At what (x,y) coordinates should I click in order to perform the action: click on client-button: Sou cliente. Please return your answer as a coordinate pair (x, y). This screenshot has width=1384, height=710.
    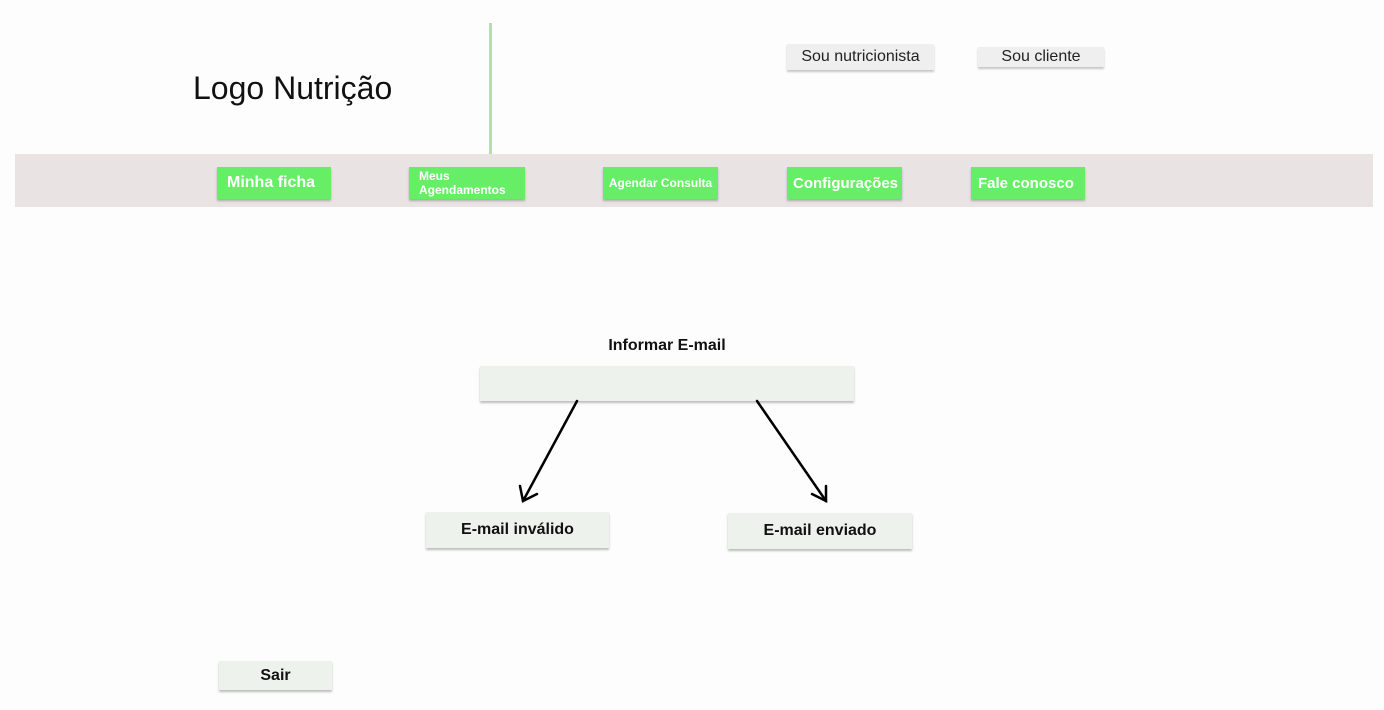
    Looking at the image, I should click on (1041, 57).